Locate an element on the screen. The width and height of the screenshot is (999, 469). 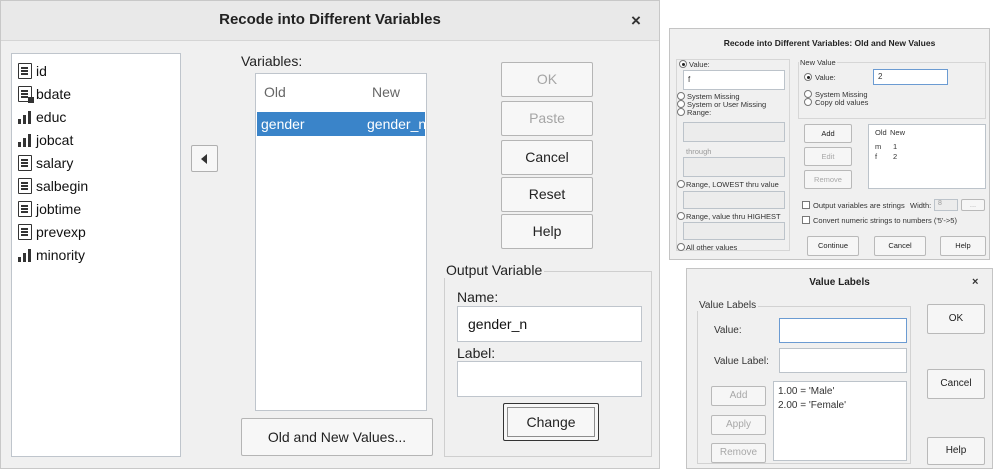
list-item: educ is located at coordinates (42, 117).